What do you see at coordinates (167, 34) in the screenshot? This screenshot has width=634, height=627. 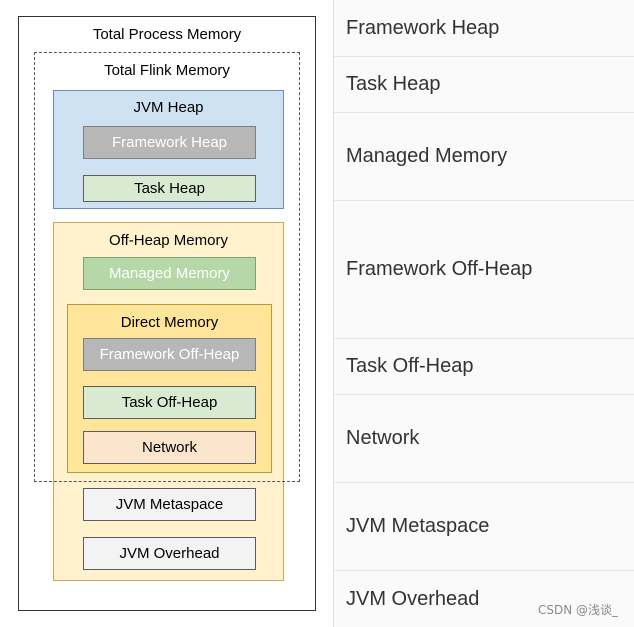 I see `total-process-memory-label: Total Process Memory` at bounding box center [167, 34].